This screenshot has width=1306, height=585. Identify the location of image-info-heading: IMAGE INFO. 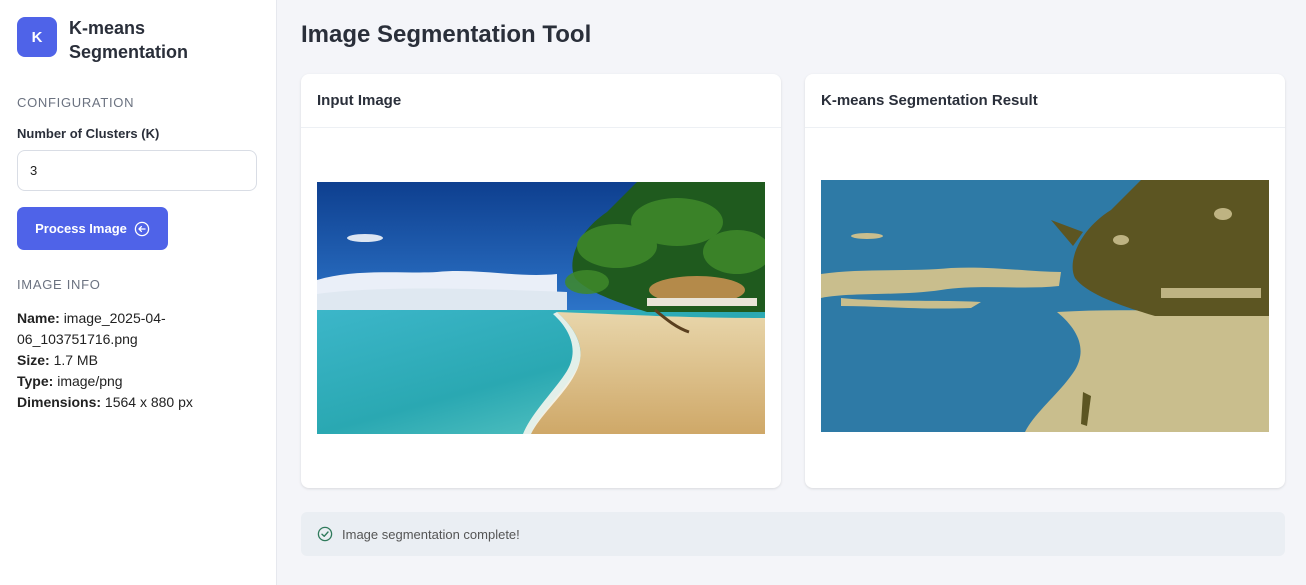
(59, 284).